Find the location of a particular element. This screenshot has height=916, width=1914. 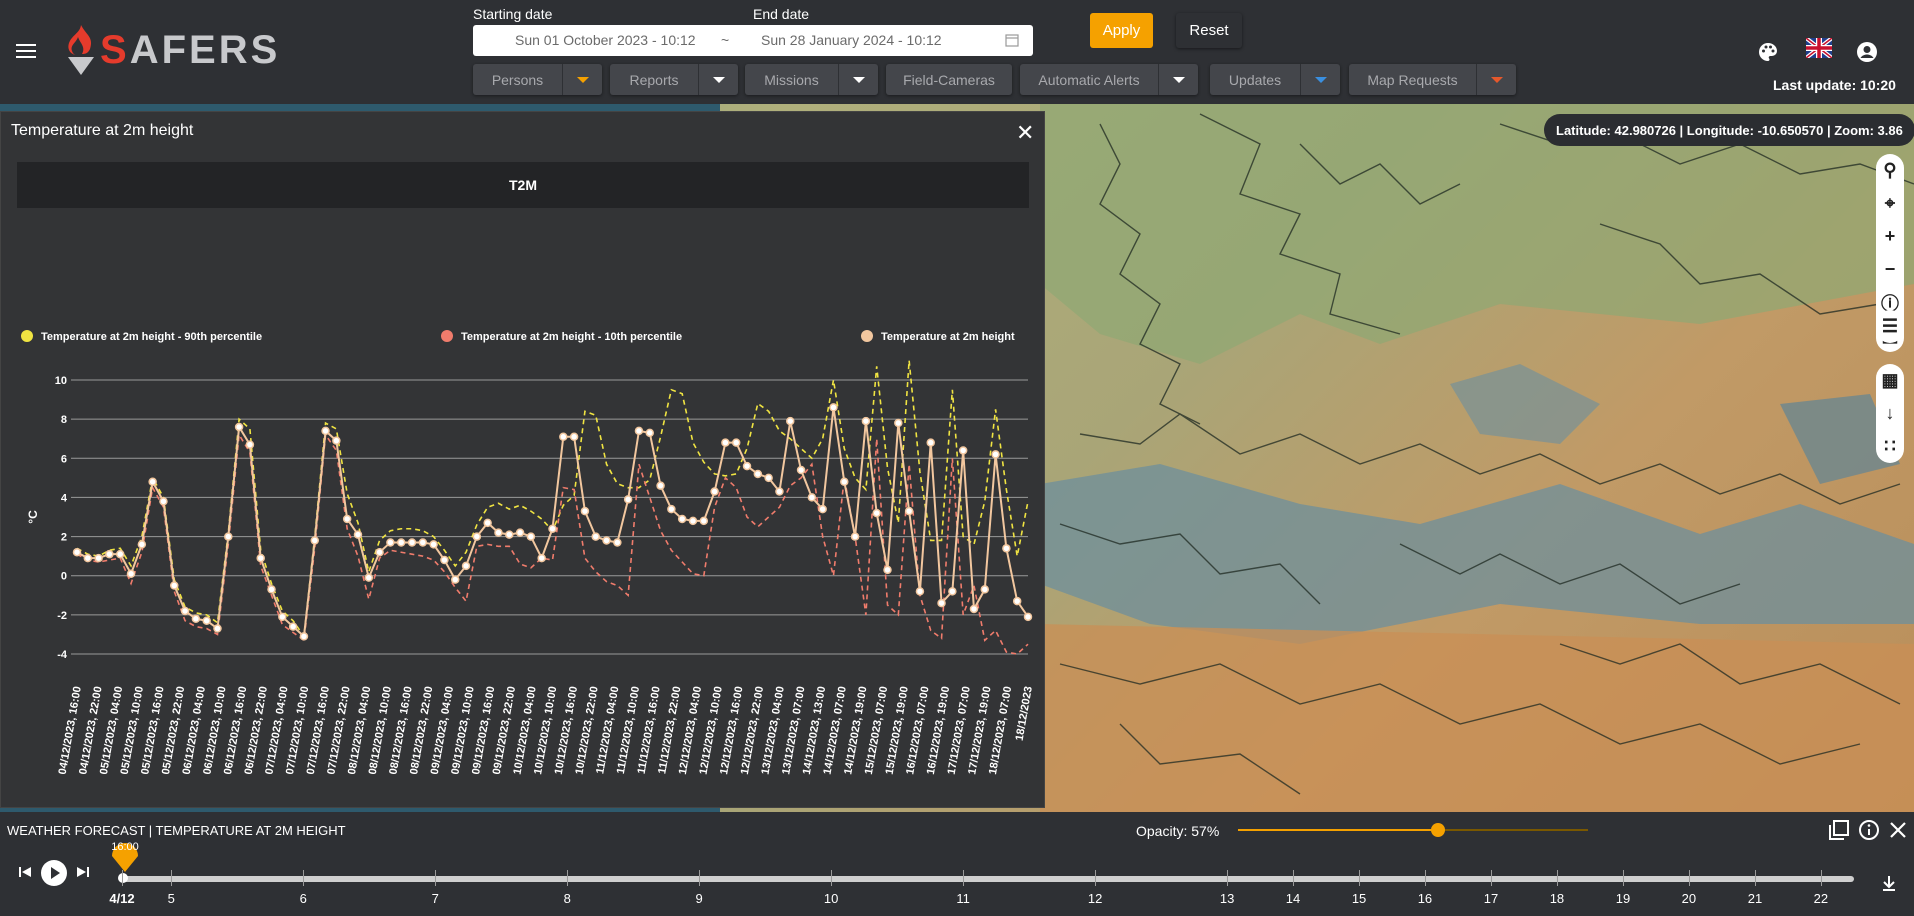

skip-forward-icon is located at coordinates (83, 874).